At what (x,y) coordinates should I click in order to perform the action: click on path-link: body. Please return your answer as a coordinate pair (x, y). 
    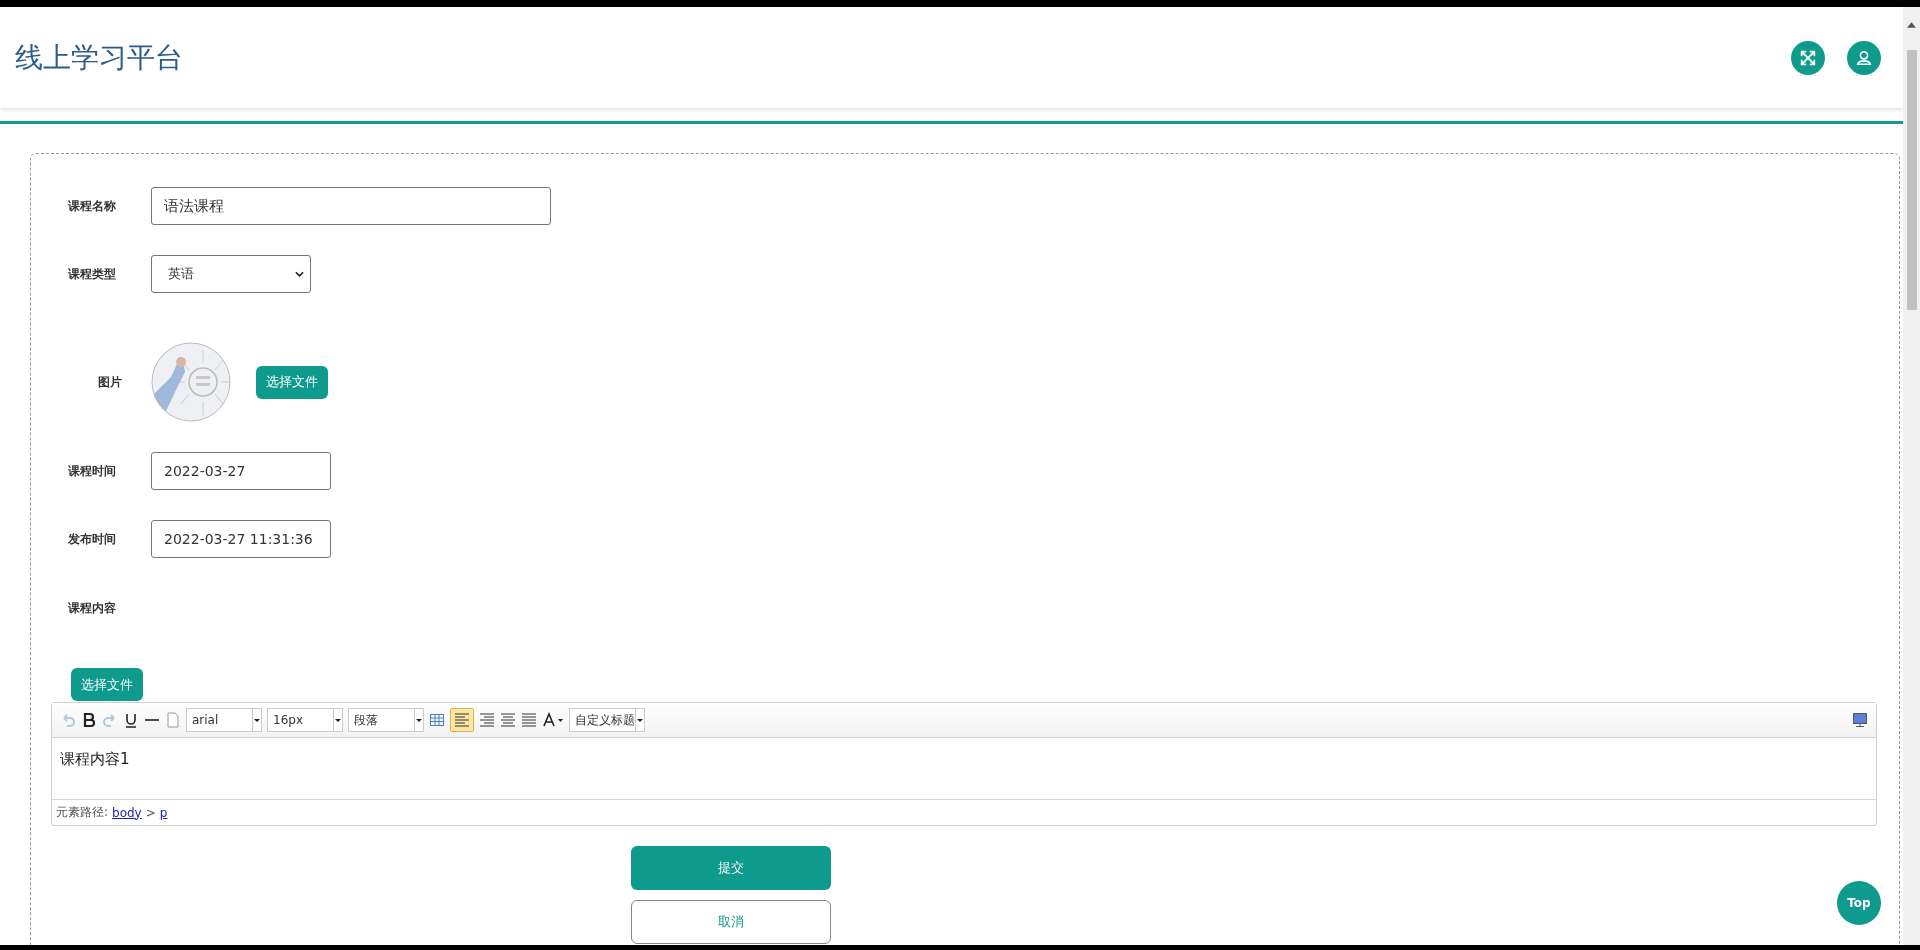
    Looking at the image, I should click on (127, 812).